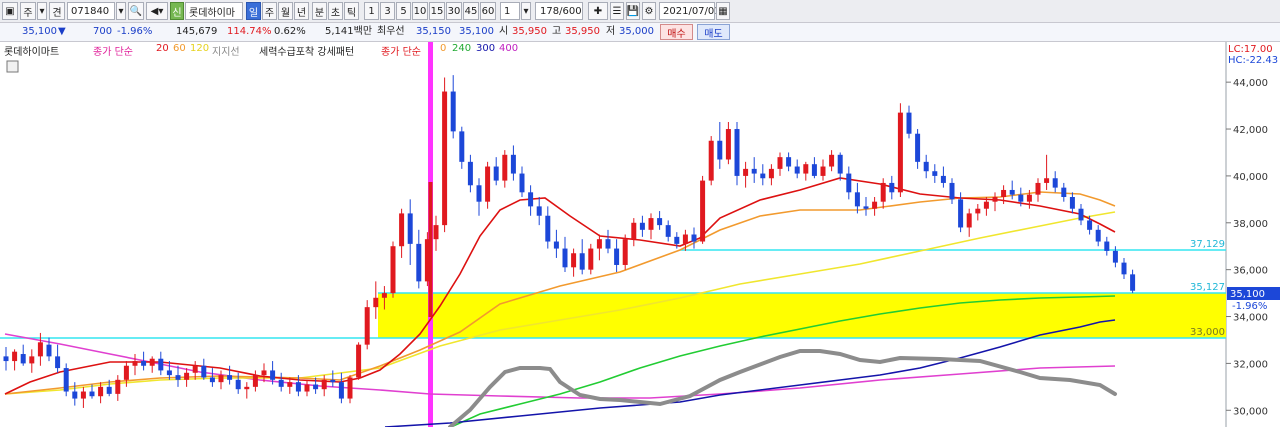 Image resolution: width=1280 pixels, height=427 pixels. What do you see at coordinates (1250, 177) in the screenshot?
I see `axis-tick-label: 40,000` at bounding box center [1250, 177].